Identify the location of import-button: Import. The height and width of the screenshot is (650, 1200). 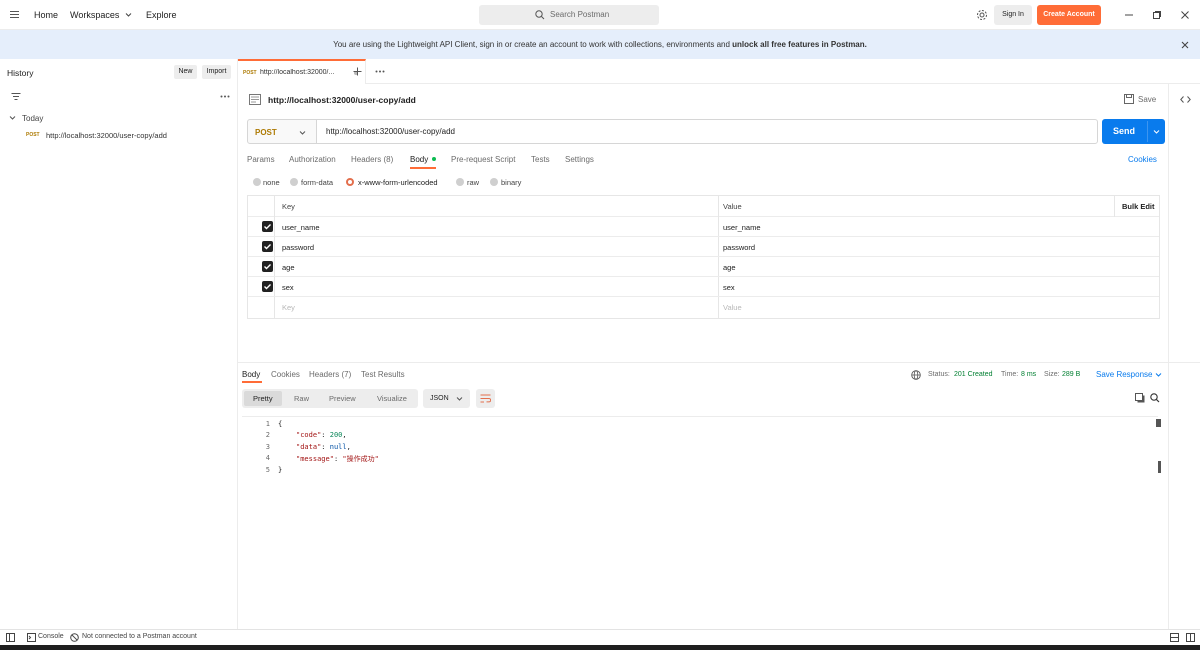
(216, 72).